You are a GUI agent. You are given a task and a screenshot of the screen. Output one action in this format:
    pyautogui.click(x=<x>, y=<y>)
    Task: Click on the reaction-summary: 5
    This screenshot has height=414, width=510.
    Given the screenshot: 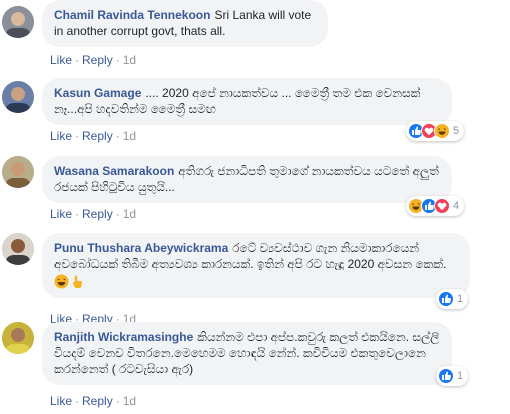 What is the action you would take?
    pyautogui.click(x=435, y=131)
    